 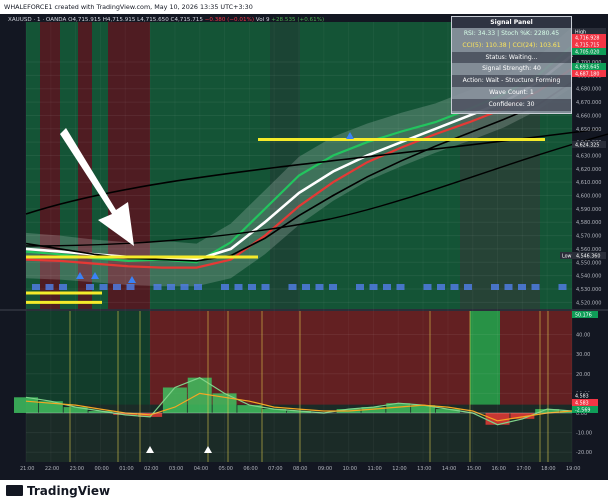 I want to click on cci-readout: CCI(5): 110.38 | CCI(24): 103.61, so click(x=511, y=45).